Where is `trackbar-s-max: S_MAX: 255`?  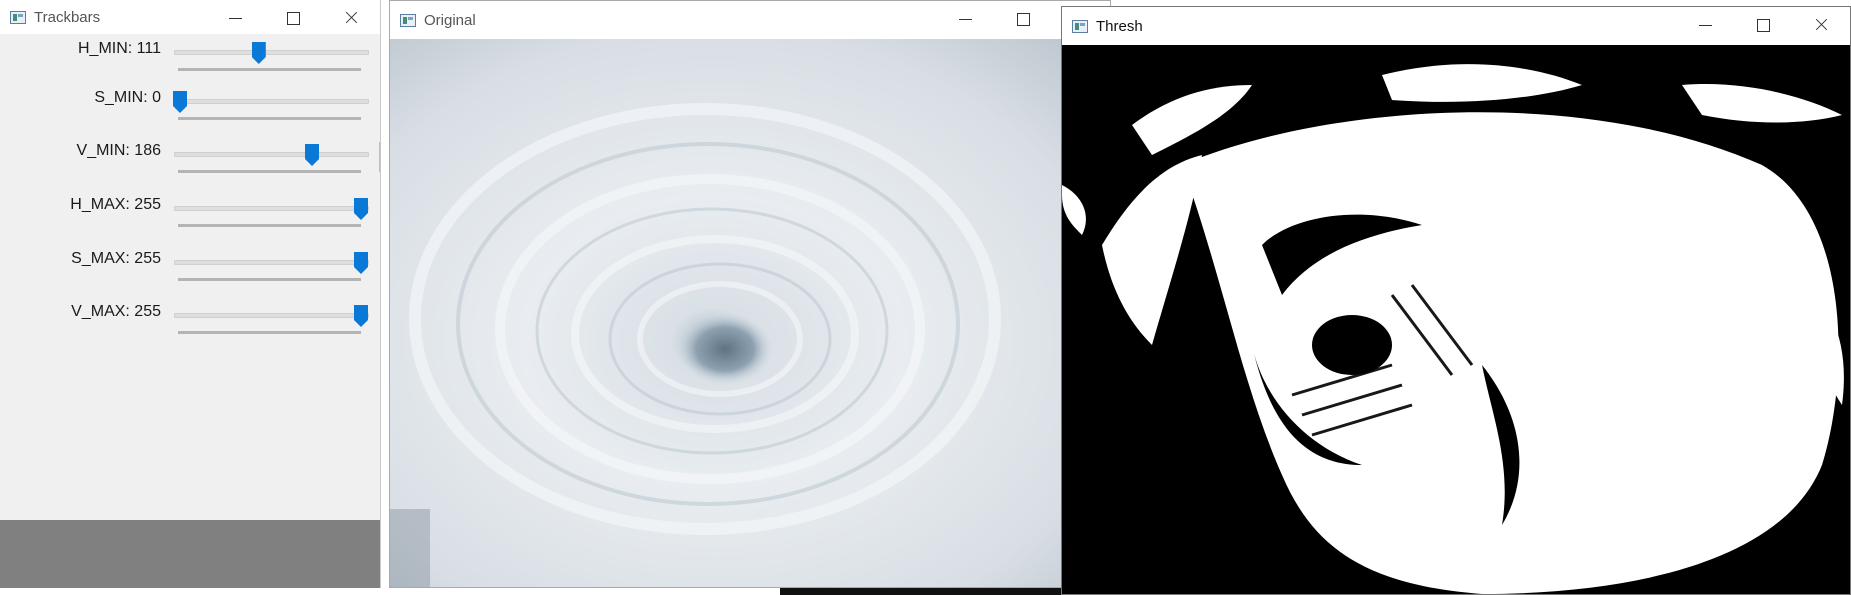 trackbar-s-max: S_MAX: 255 is located at coordinates (190, 273).